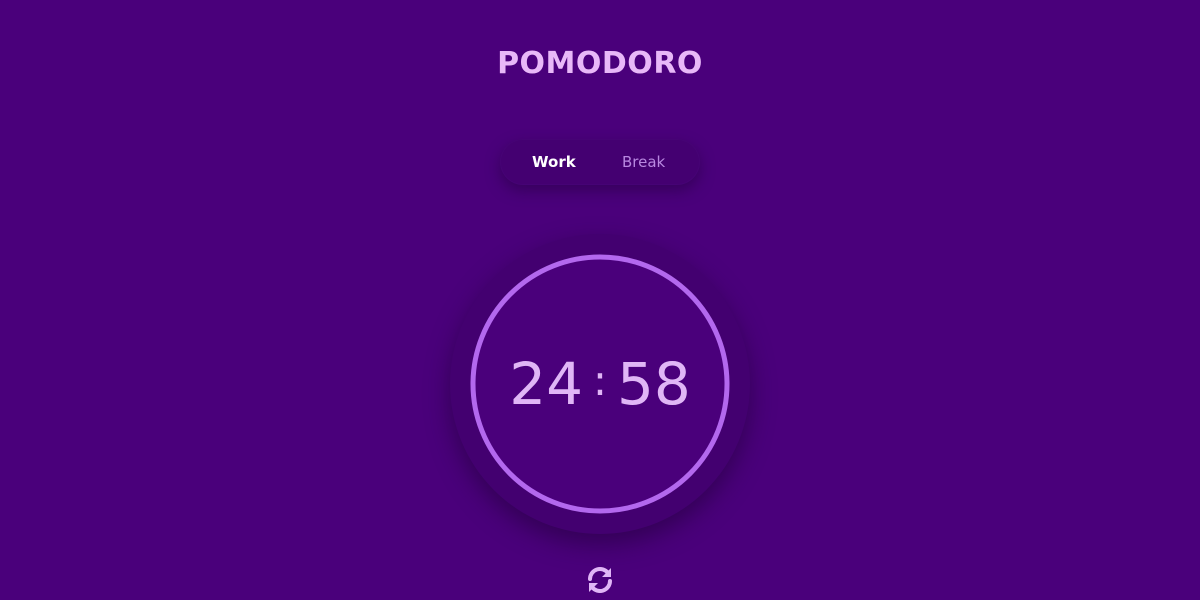  I want to click on app-title: POMODORO, so click(600, 63).